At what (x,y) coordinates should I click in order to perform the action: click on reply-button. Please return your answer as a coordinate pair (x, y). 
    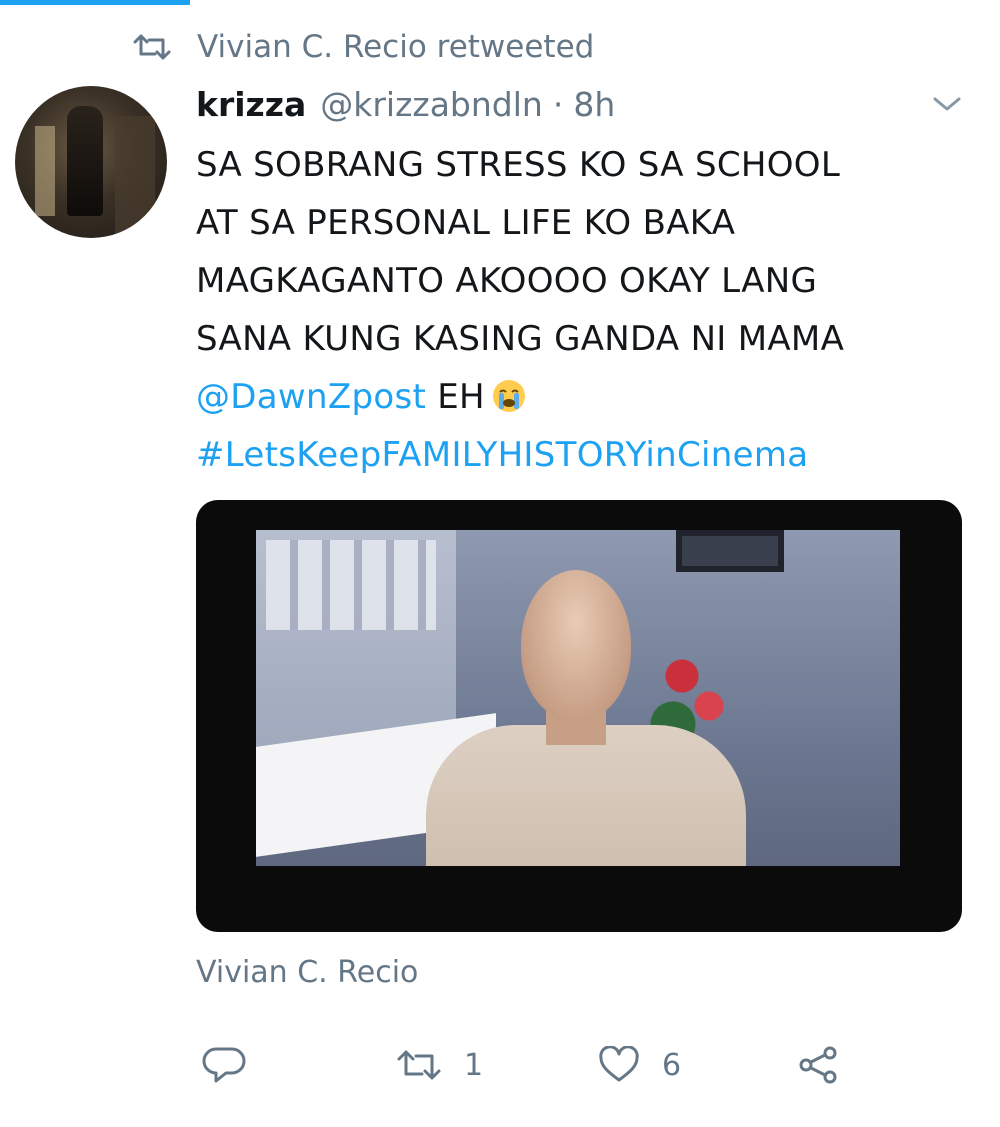
    Looking at the image, I should click on (224, 1065).